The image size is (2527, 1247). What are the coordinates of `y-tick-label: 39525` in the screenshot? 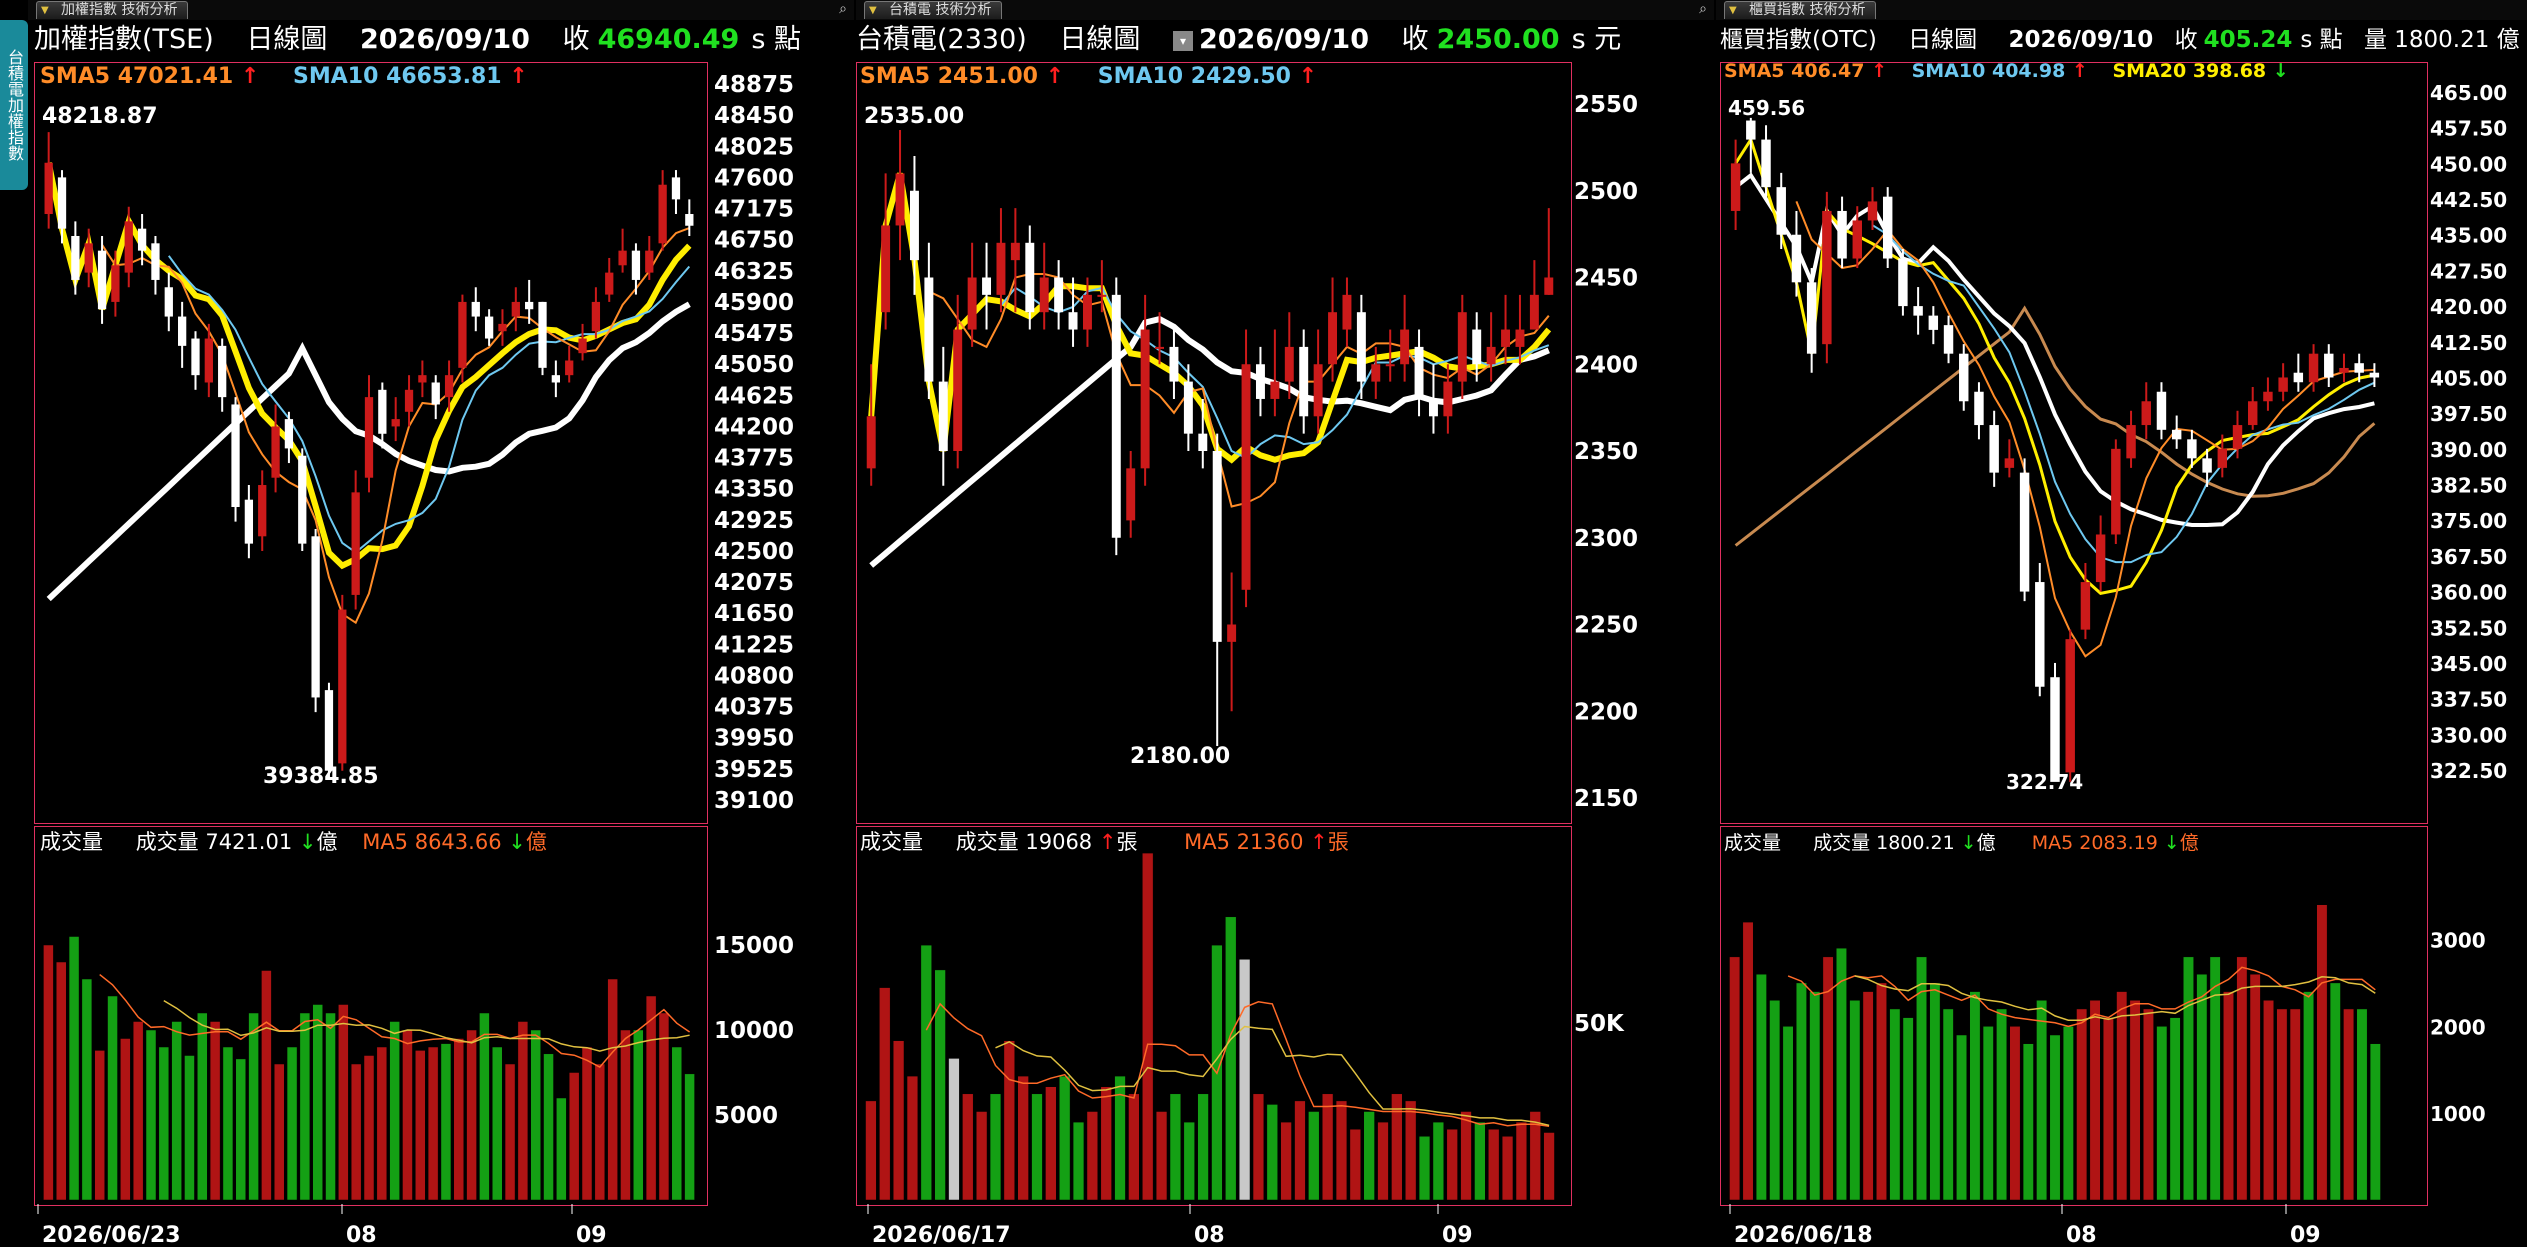 It's located at (754, 770).